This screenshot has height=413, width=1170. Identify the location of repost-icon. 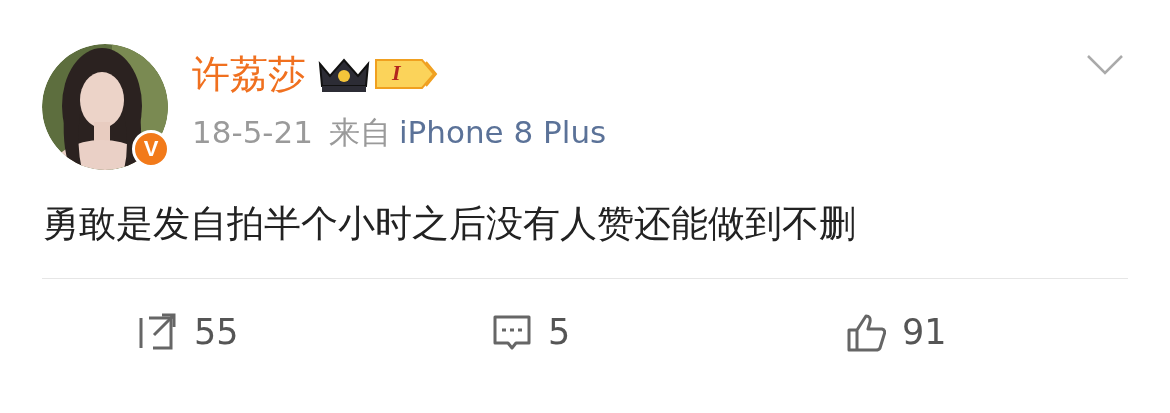
(158, 332).